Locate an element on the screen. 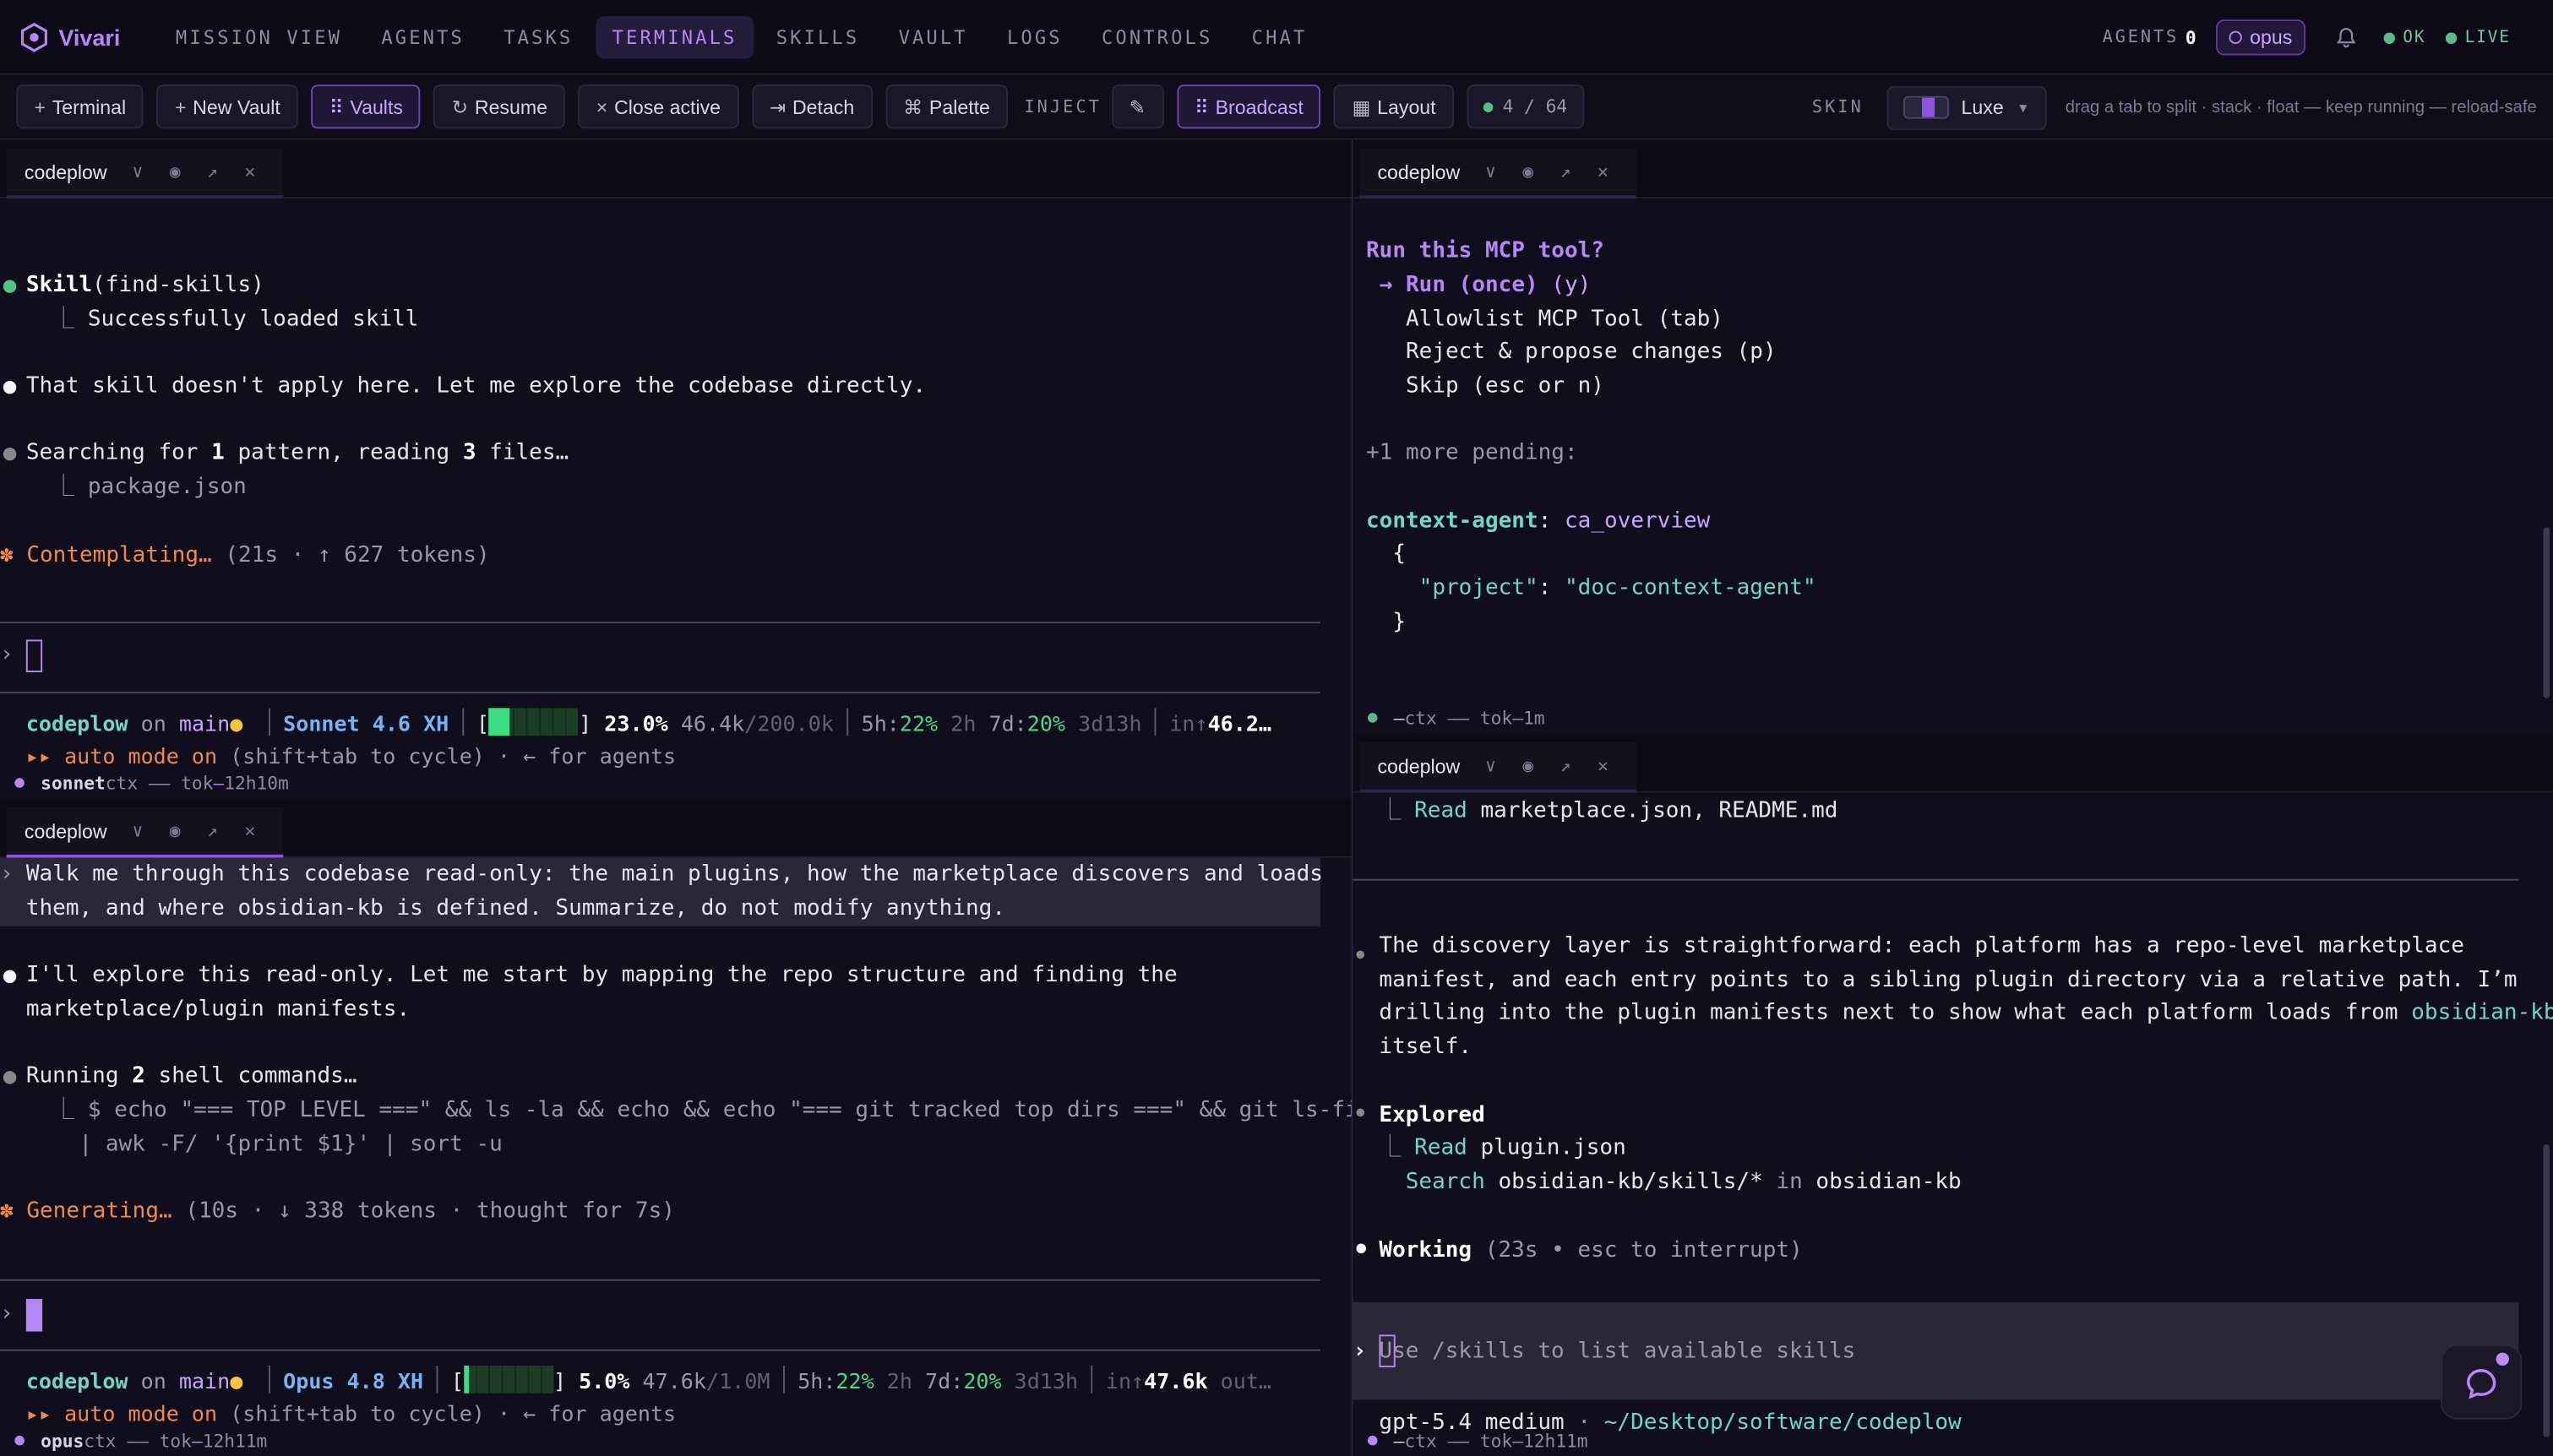  pane-footer: — ctx — — tok — 12h11m is located at coordinates (1953, 1440).